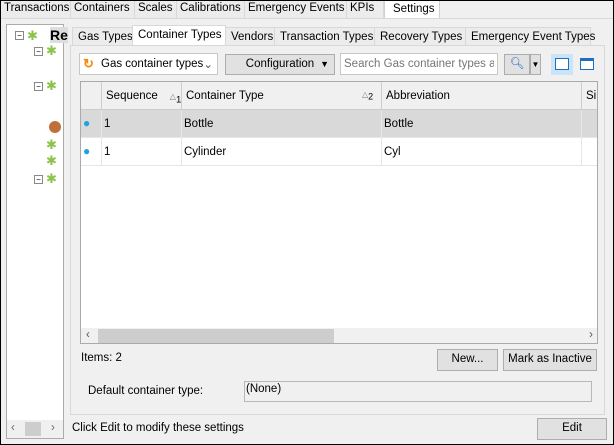  Describe the element at coordinates (216, 336) in the screenshot. I see `scrollbar-thumb` at that location.